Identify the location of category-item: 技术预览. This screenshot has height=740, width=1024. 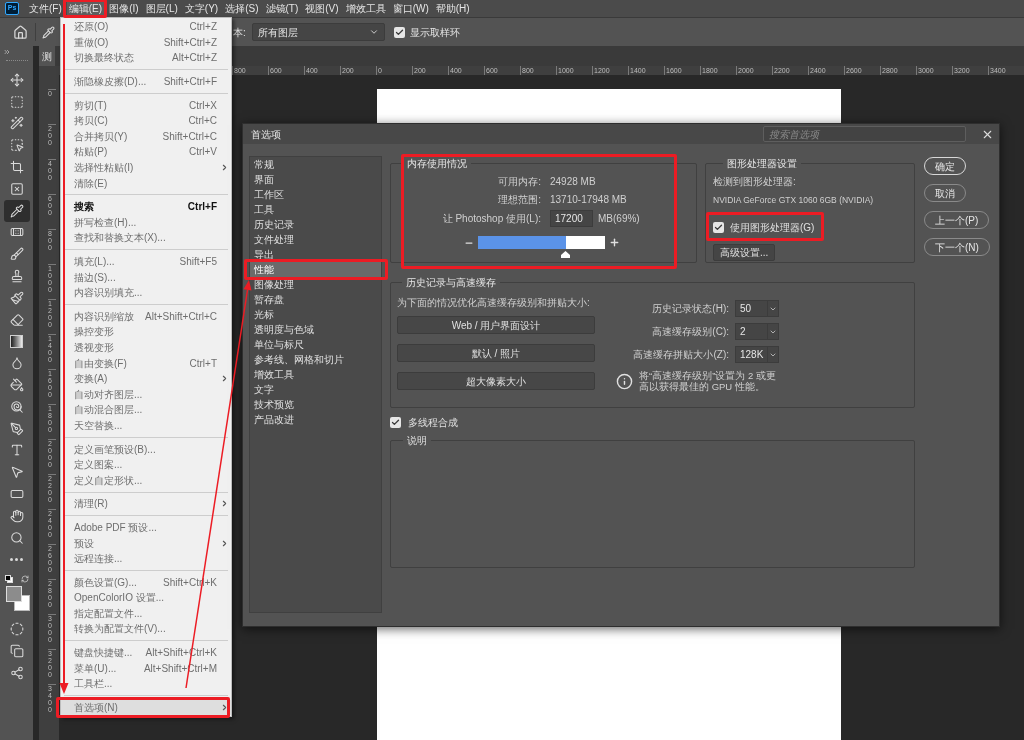
(315, 404).